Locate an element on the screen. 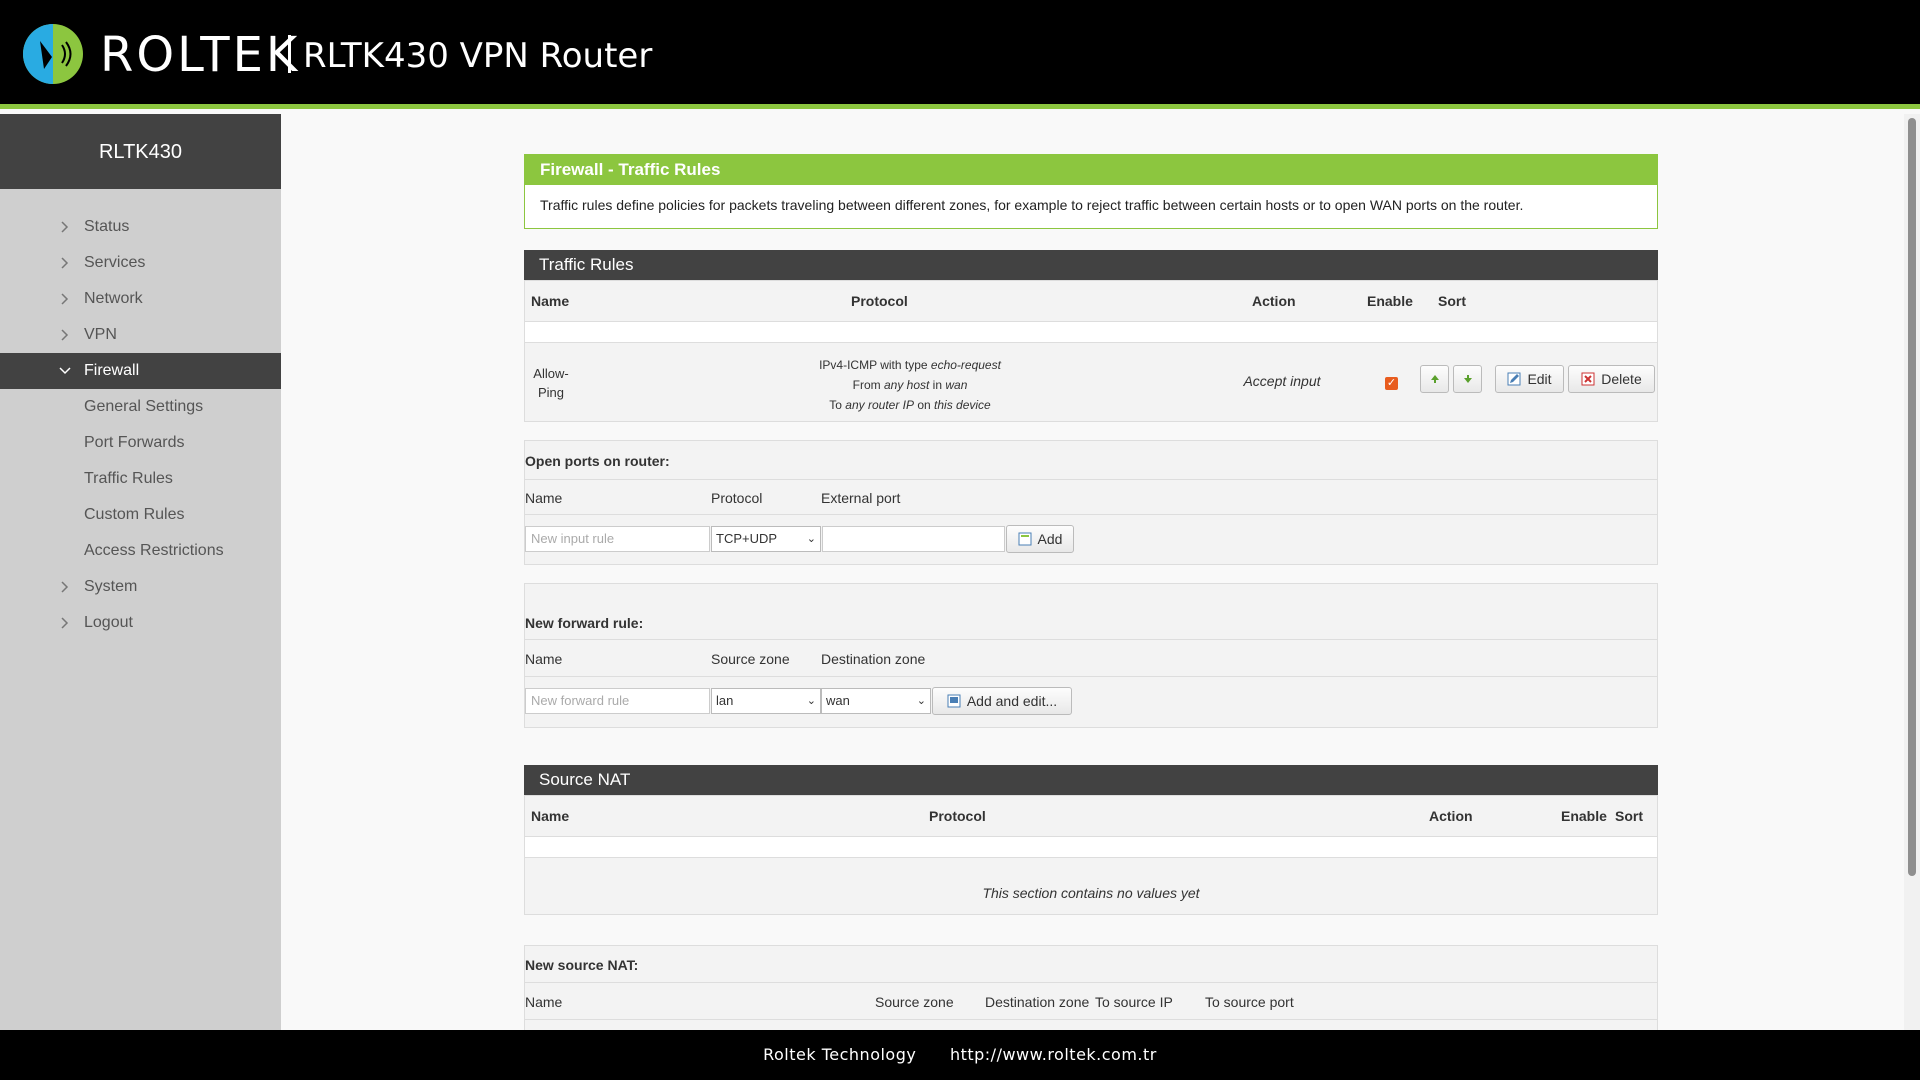  sidebar-item-firewall: Firewall is located at coordinates (140, 371).